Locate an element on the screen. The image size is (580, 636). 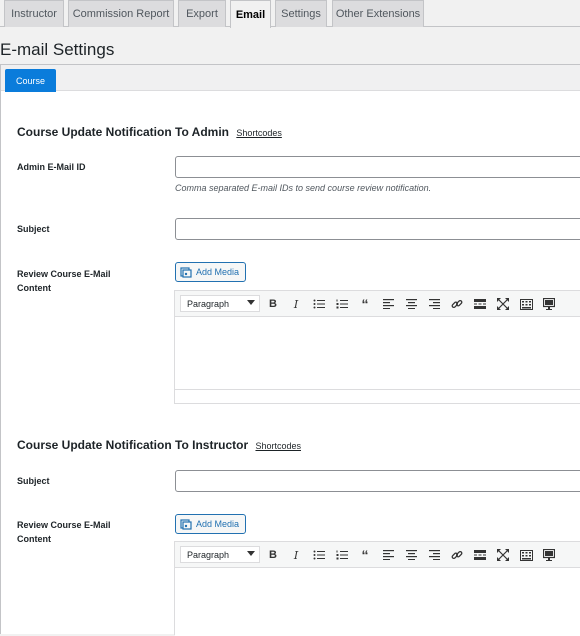
tab-export: Export is located at coordinates (202, 13).